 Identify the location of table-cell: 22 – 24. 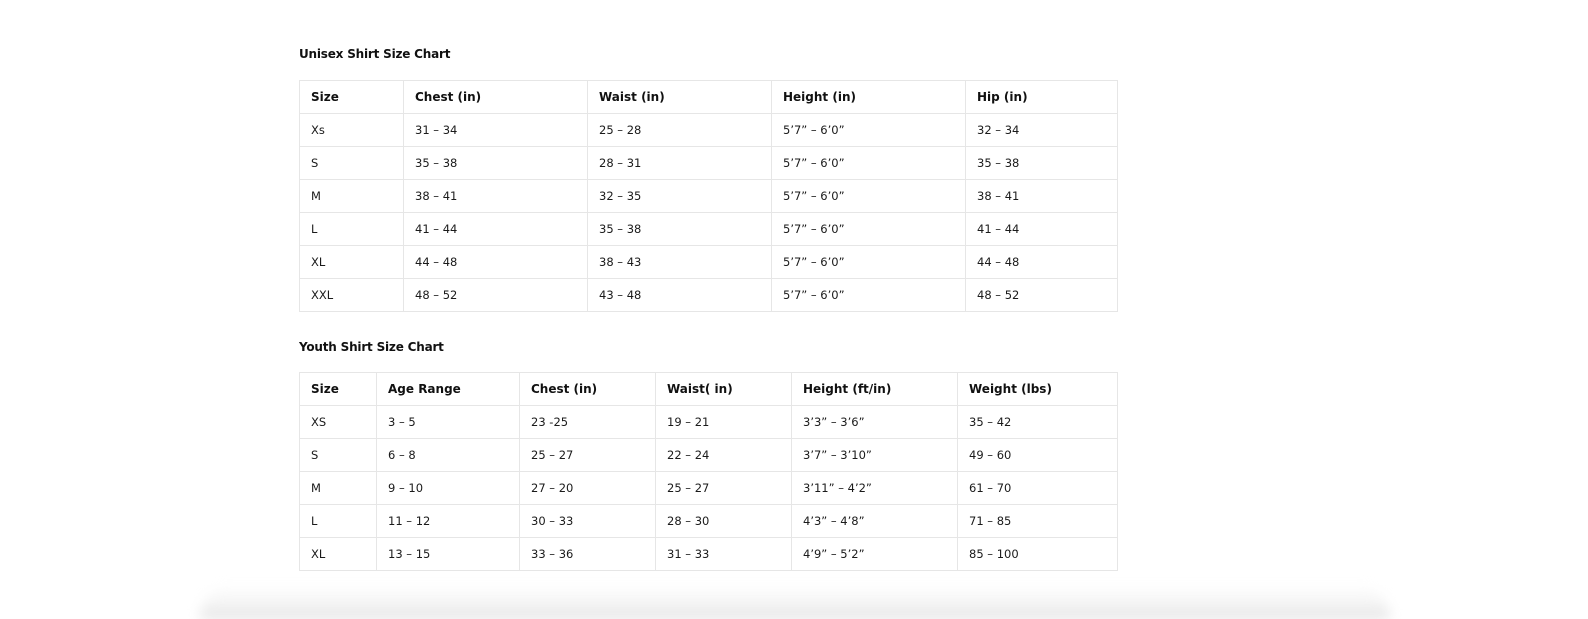
(723, 455).